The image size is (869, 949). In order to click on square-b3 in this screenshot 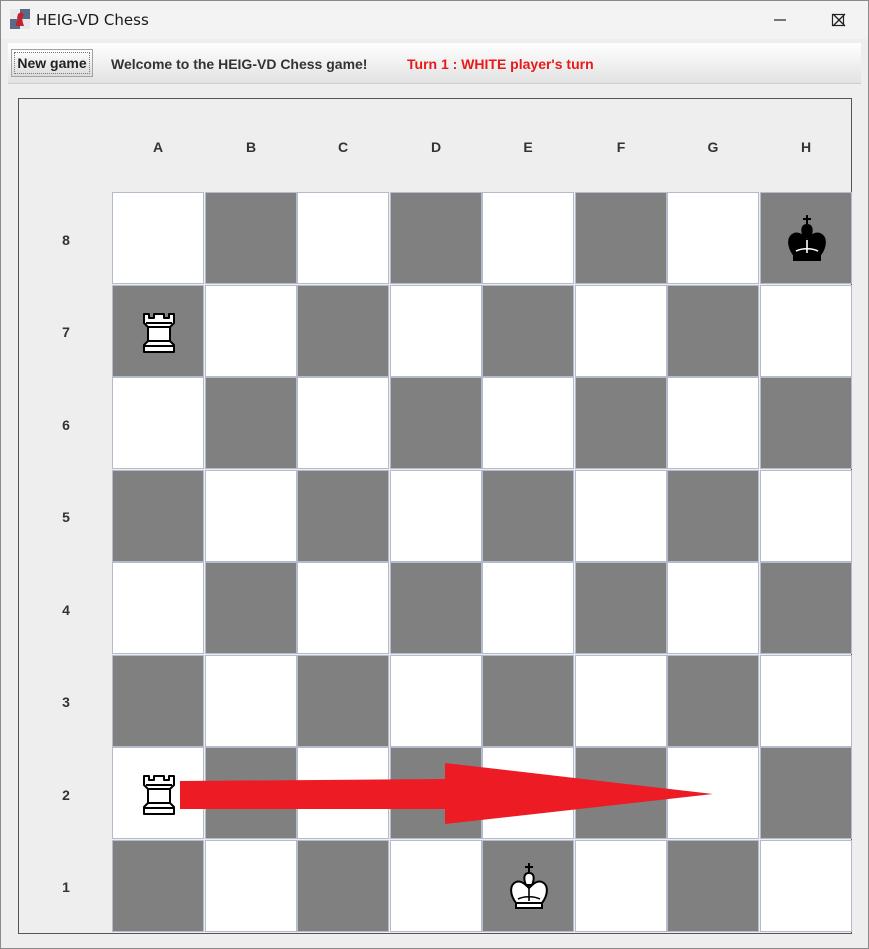, I will do `click(251, 701)`.